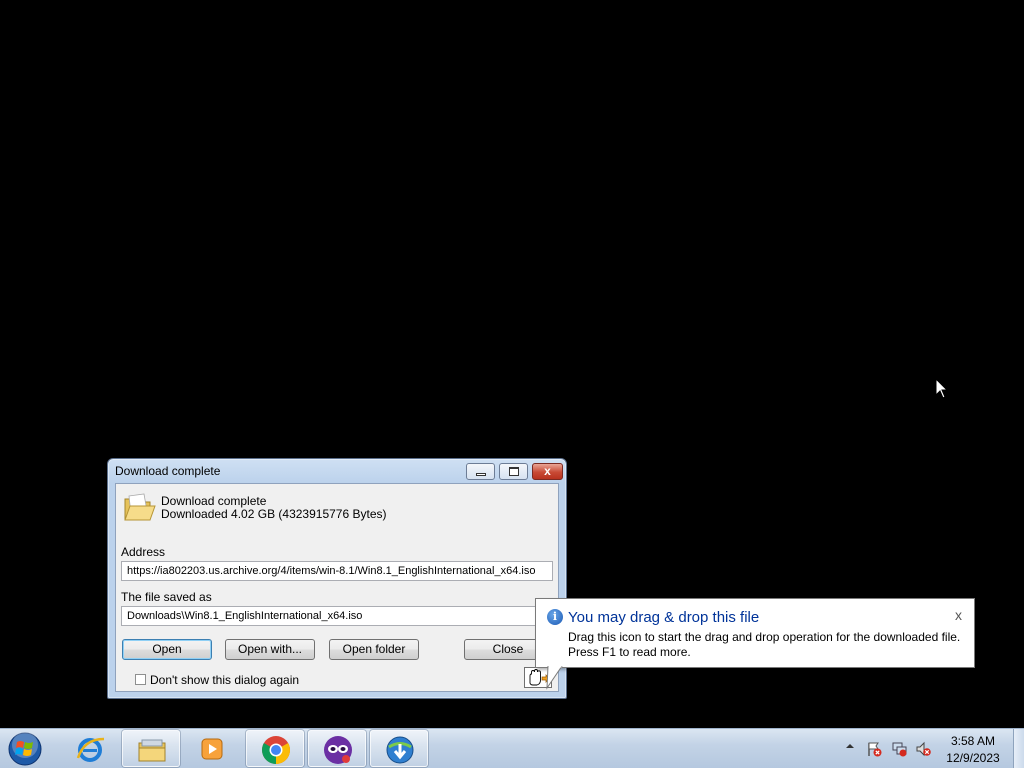  I want to click on taskbar-chrome-button, so click(275, 748).